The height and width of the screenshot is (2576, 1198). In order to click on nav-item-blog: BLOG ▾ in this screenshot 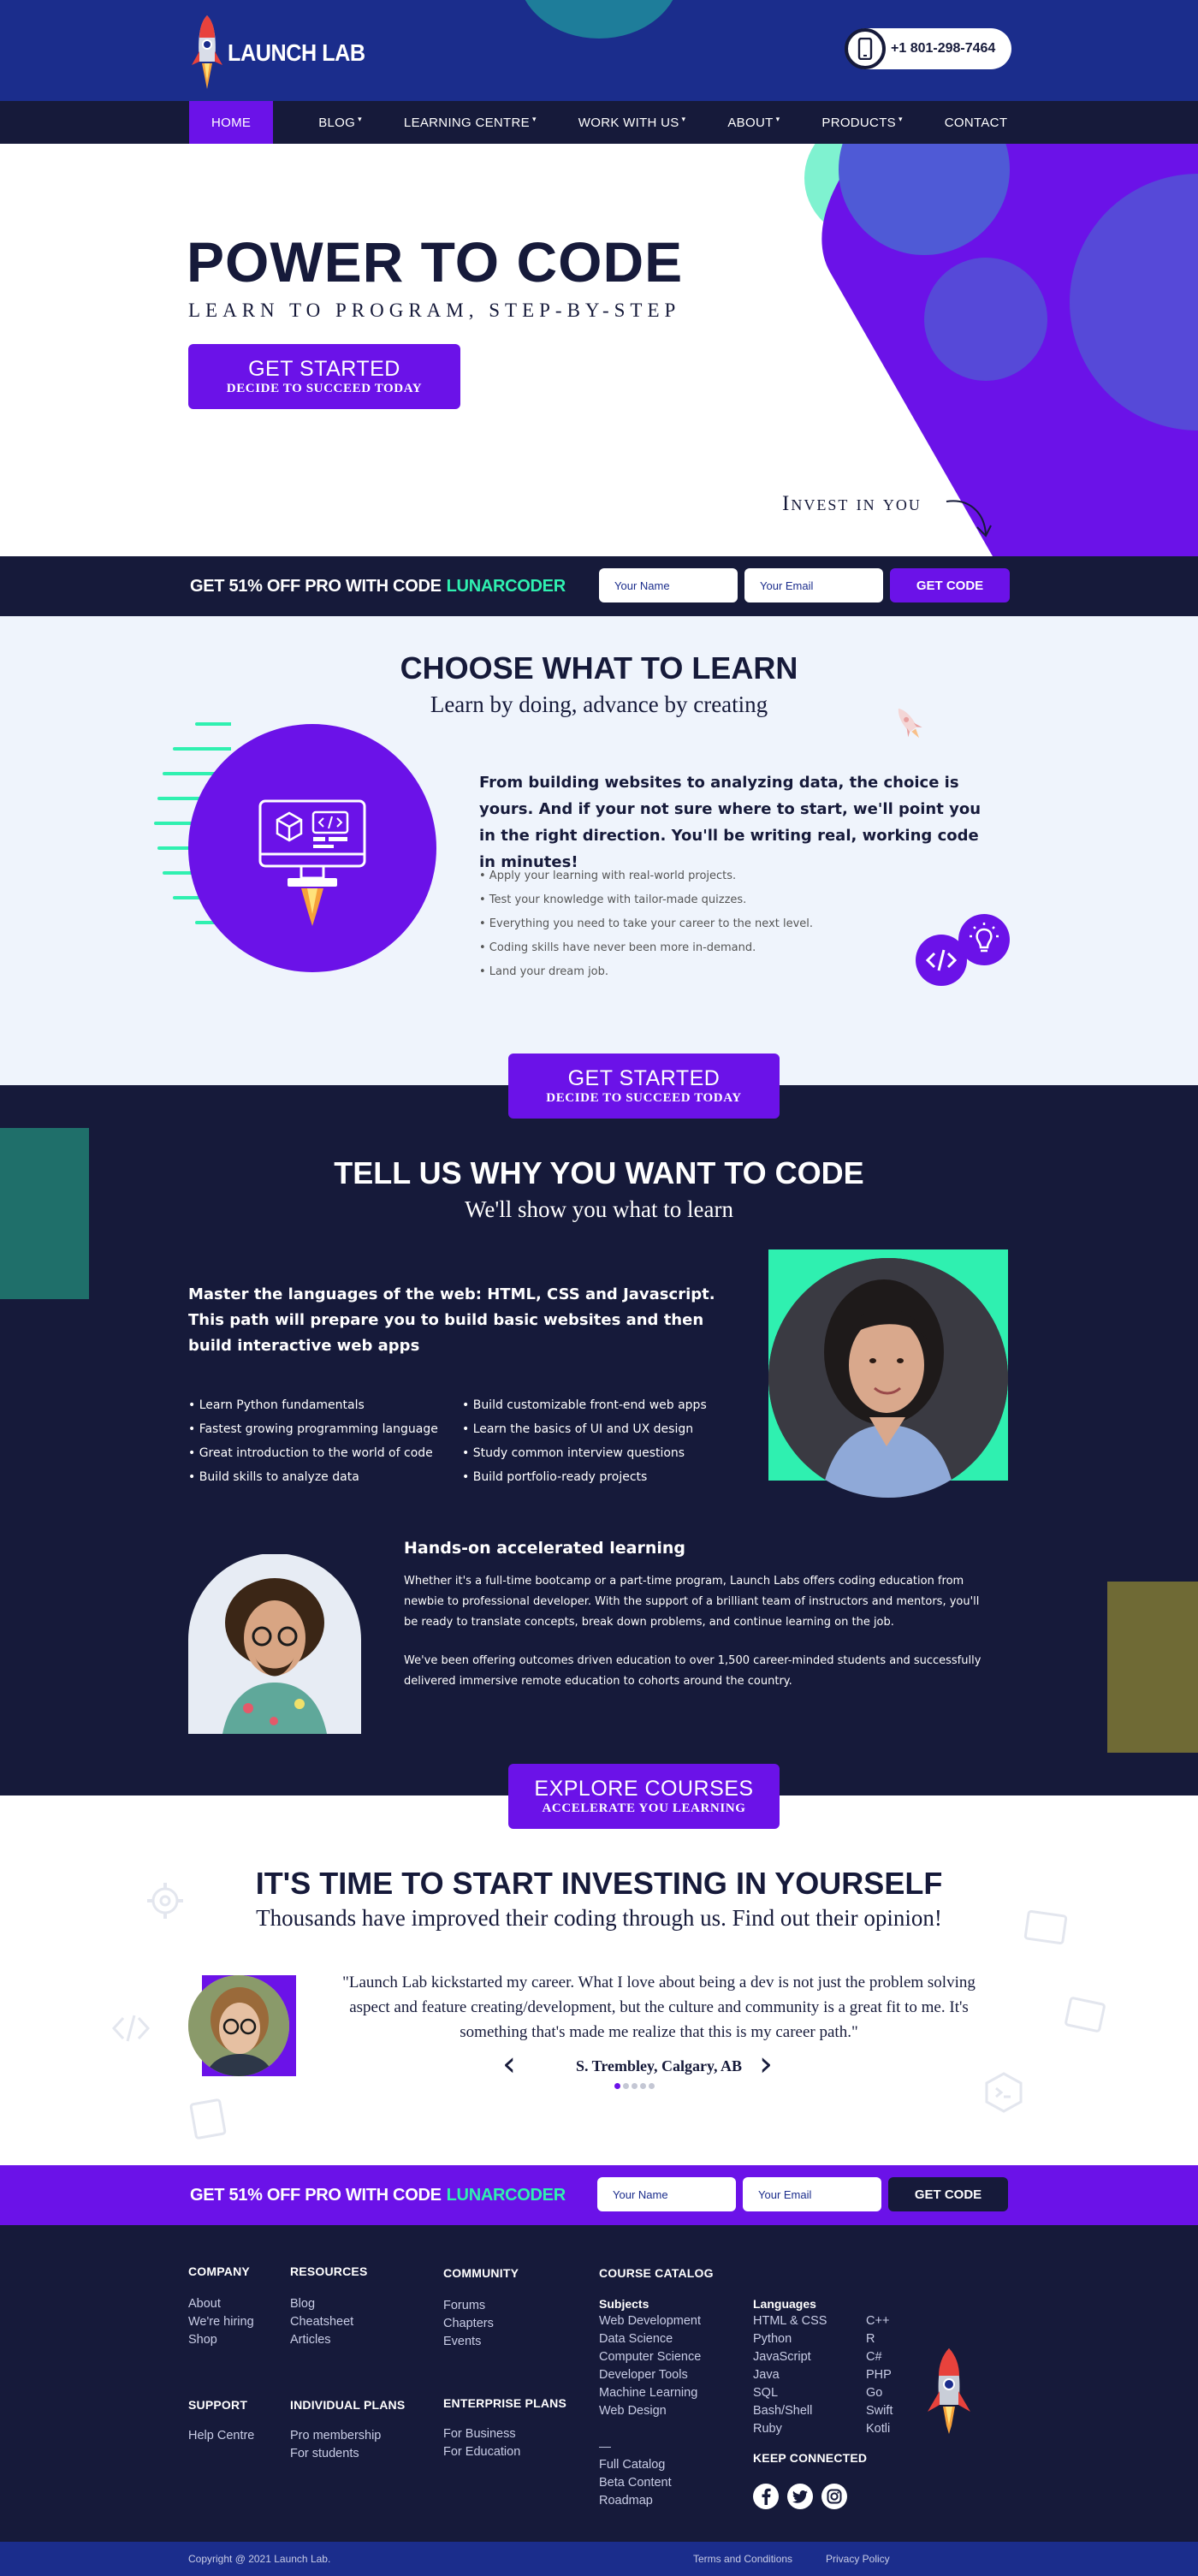, I will do `click(340, 122)`.